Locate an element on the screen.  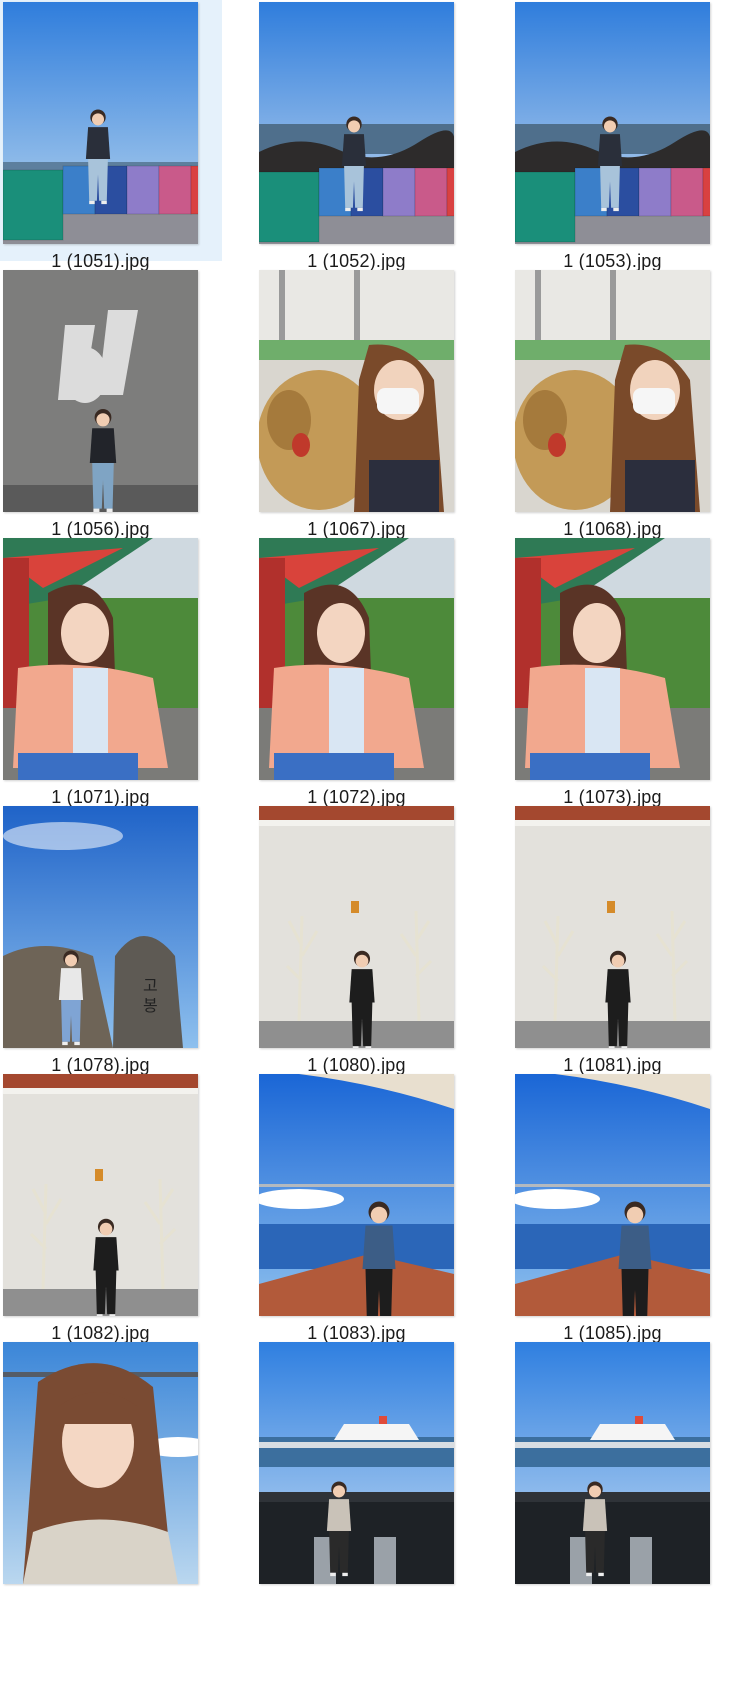
file-thumbnail-tile: 1 (1081).jpg is located at coordinates (632, 945).